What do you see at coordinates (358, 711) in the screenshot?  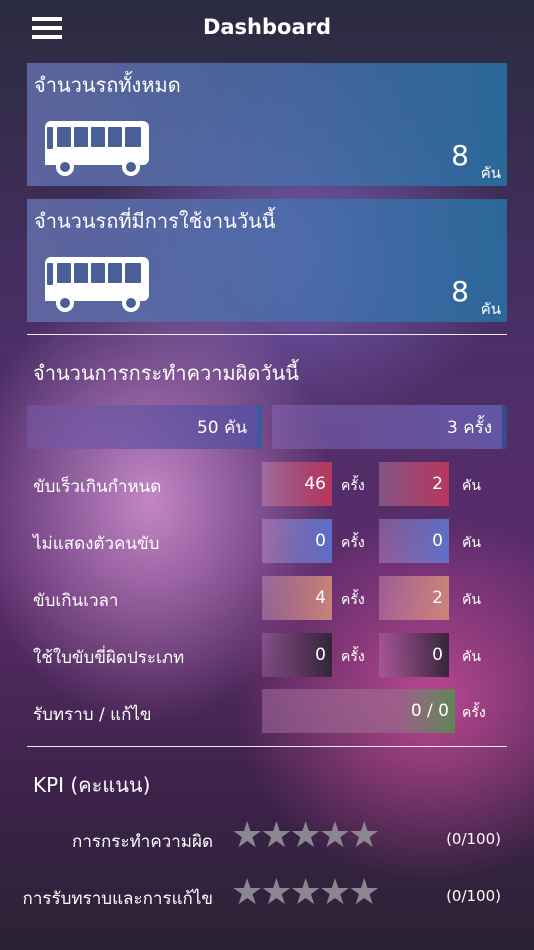 I see `acknowledge-value: 0 / 0` at bounding box center [358, 711].